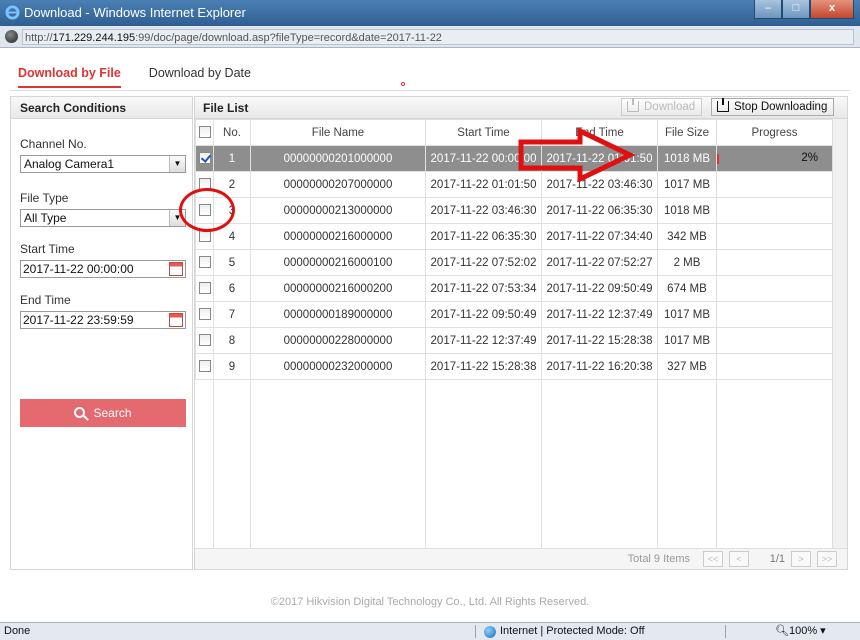 This screenshot has height=640, width=860. Describe the element at coordinates (658, 559) in the screenshot. I see `total-items: Total 9 Items` at that location.